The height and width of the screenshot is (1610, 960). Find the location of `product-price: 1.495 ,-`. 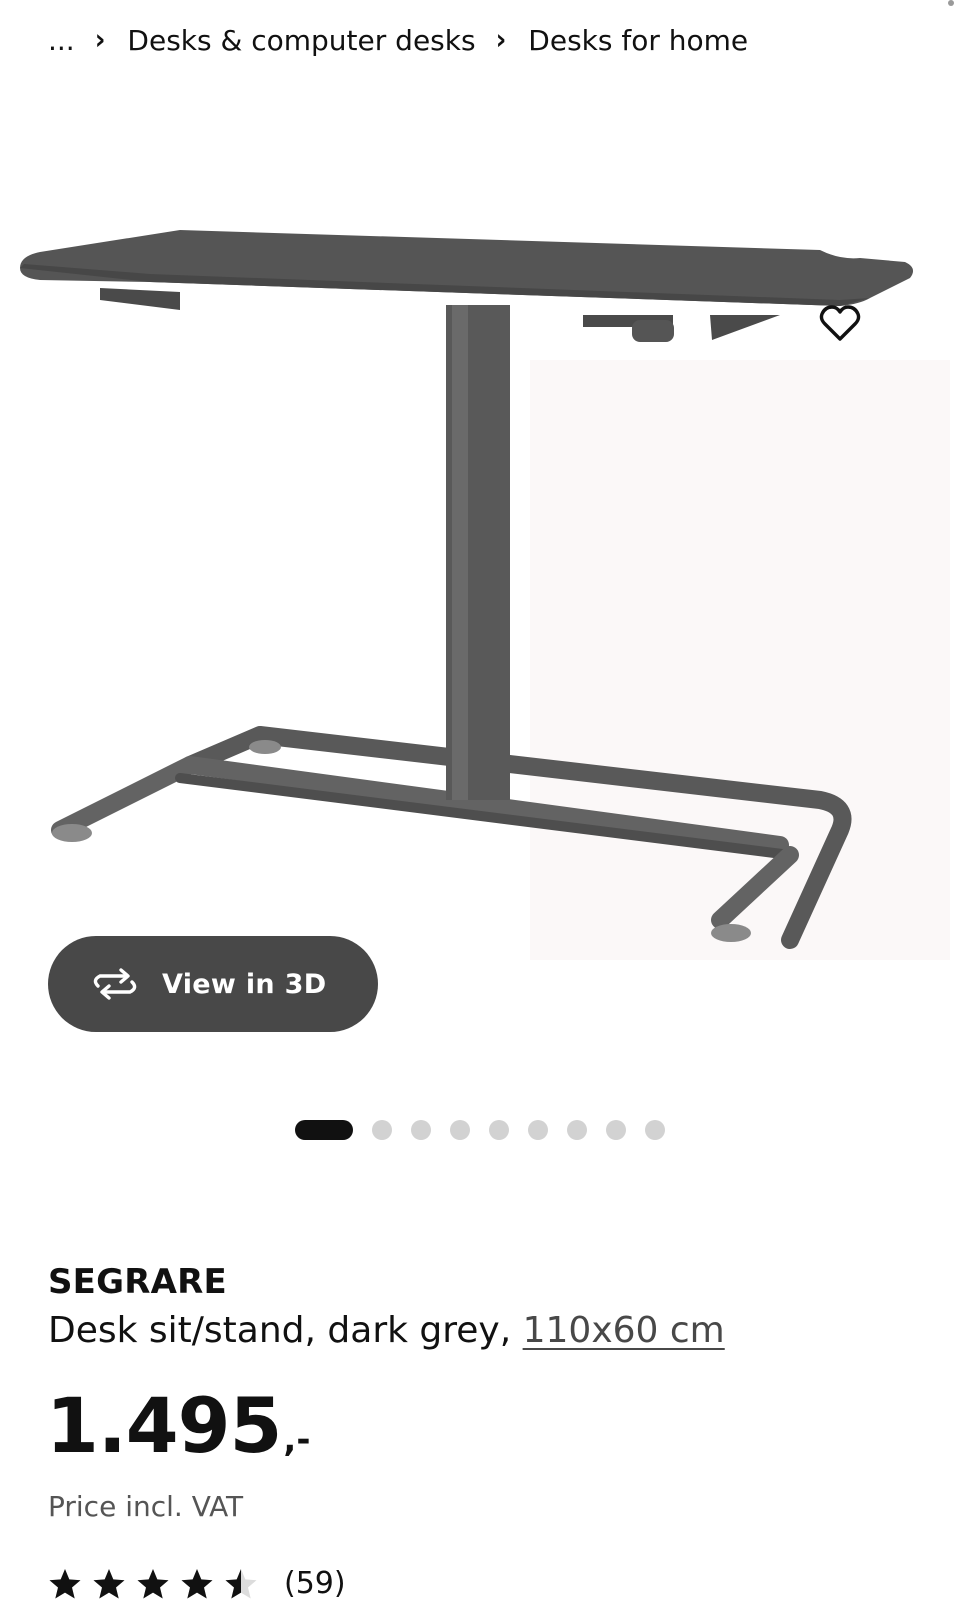

product-price: 1.495 ,- is located at coordinates (178, 1426).